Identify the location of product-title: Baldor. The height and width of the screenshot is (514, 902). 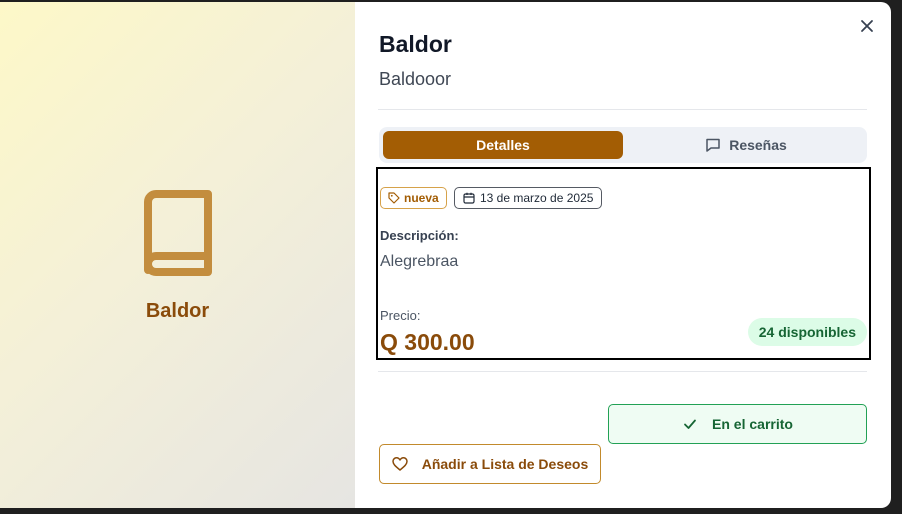
(415, 44).